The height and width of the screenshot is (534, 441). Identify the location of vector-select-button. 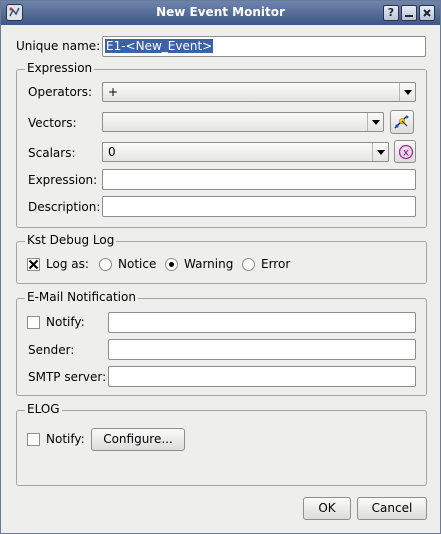
(402, 122).